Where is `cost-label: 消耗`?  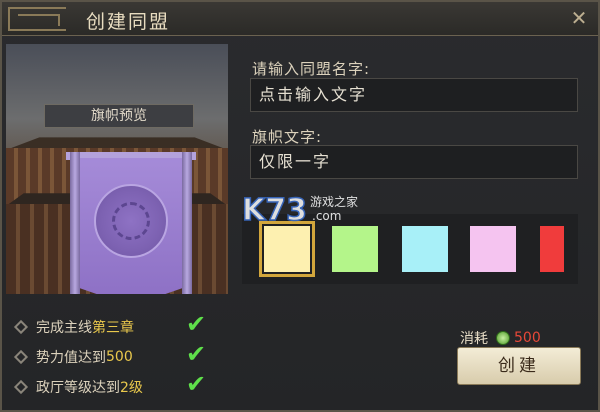 cost-label: 消耗 is located at coordinates (474, 339).